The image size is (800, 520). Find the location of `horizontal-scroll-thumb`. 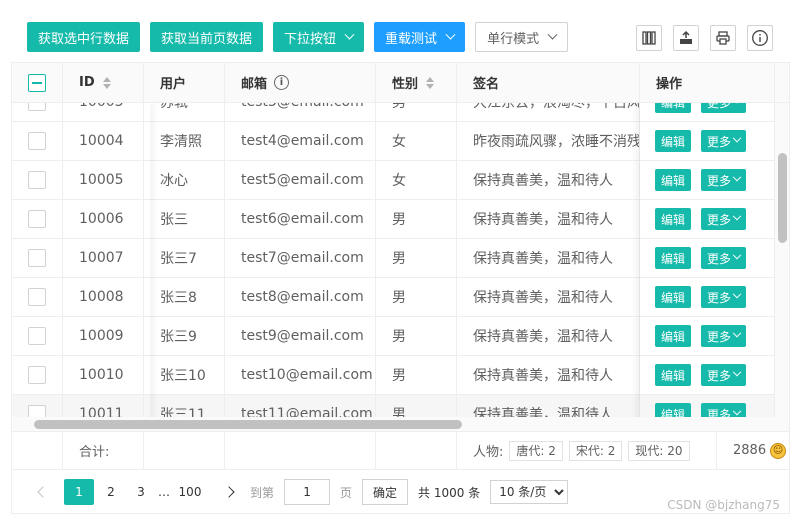

horizontal-scroll-thumb is located at coordinates (248, 424).